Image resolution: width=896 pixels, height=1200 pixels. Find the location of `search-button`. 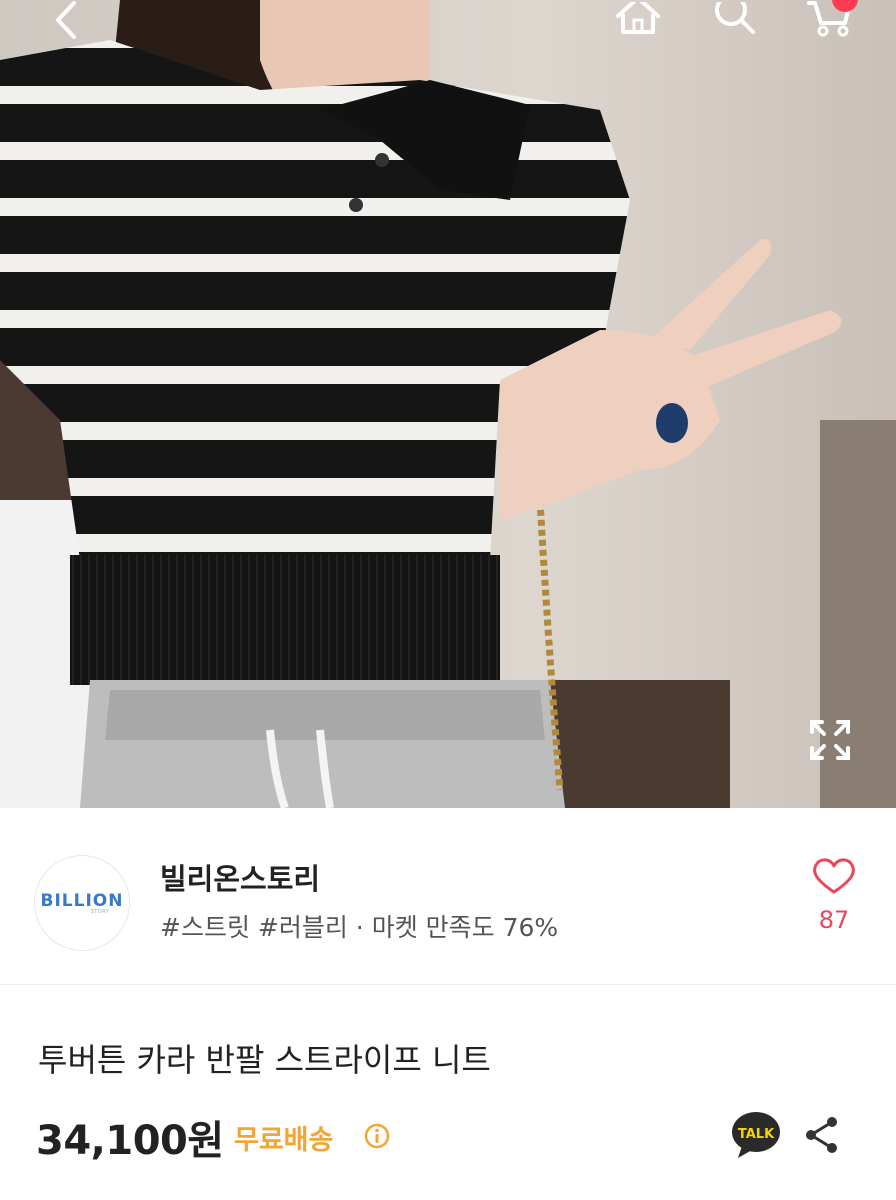

search-button is located at coordinates (734, 20).